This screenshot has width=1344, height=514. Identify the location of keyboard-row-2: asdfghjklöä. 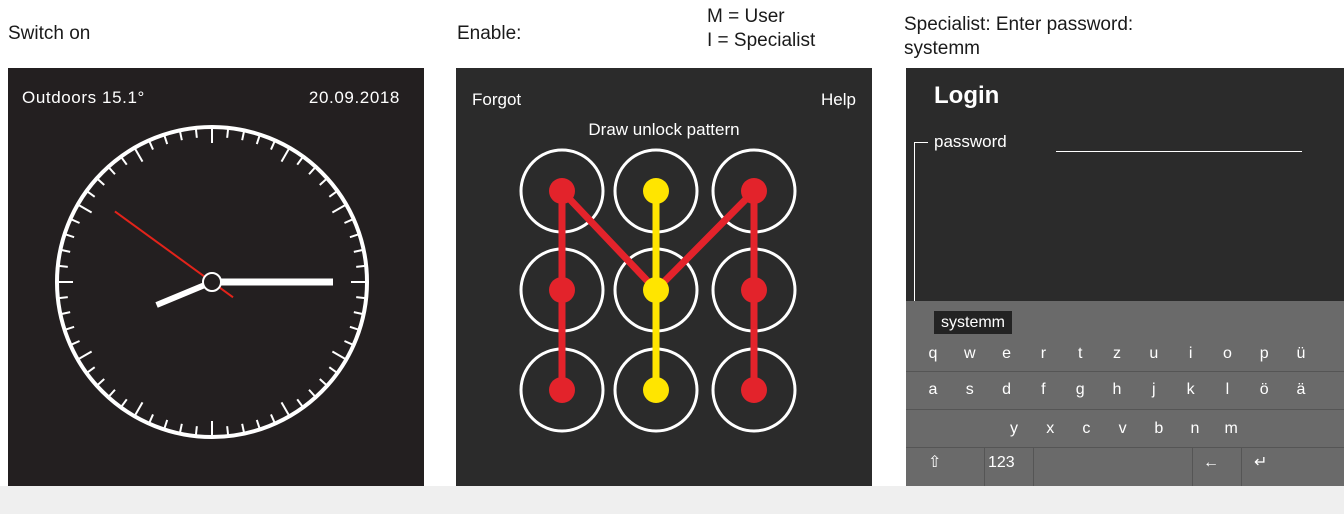
(1125, 390).